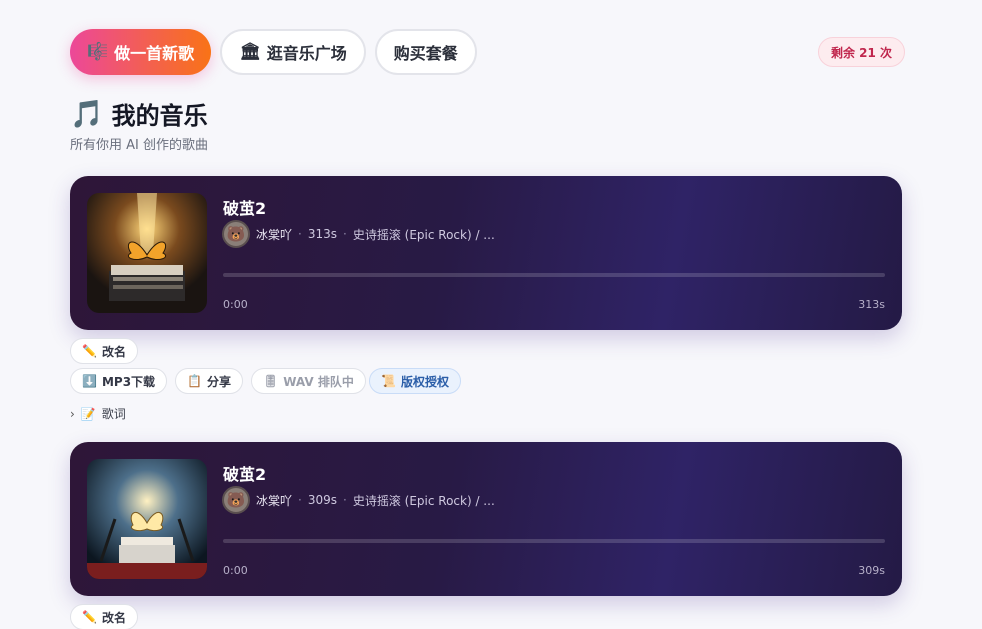 This screenshot has width=982, height=629. I want to click on wav-queued-button: 🎚 WAV 排队中, so click(308, 381).